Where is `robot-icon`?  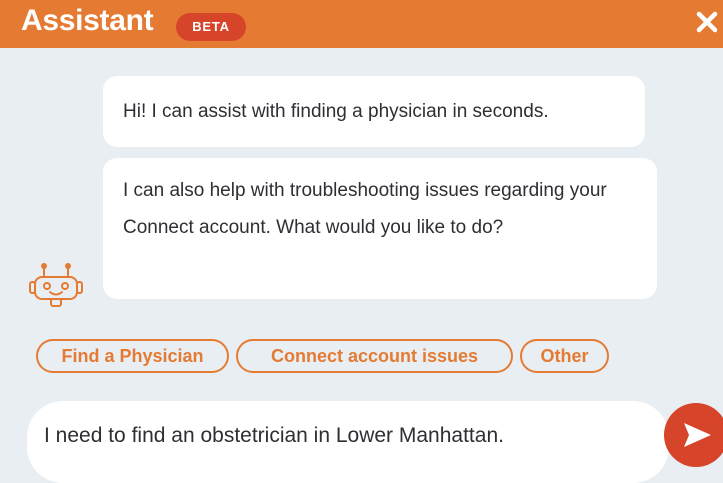
robot-icon is located at coordinates (56, 287).